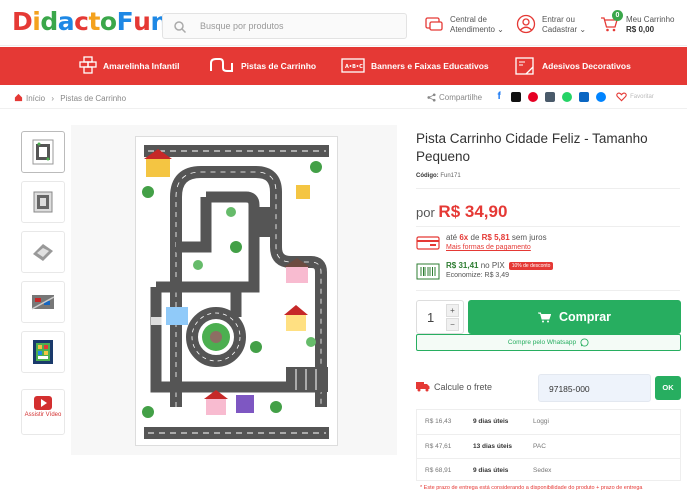 The image size is (687, 501). Describe the element at coordinates (548, 422) in the screenshot. I see `shipping-option-row: R$ 16,43 9 dias úteis Loggi` at that location.